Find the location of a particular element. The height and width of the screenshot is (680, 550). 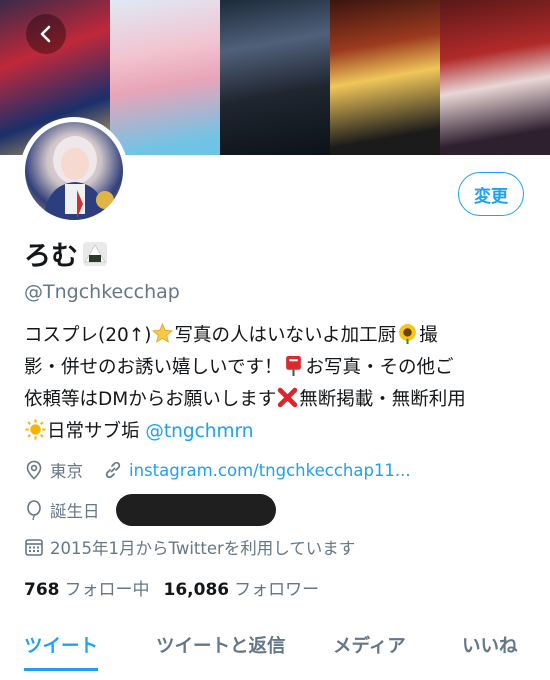

bio-mention-link: @tngchmrn is located at coordinates (199, 431).